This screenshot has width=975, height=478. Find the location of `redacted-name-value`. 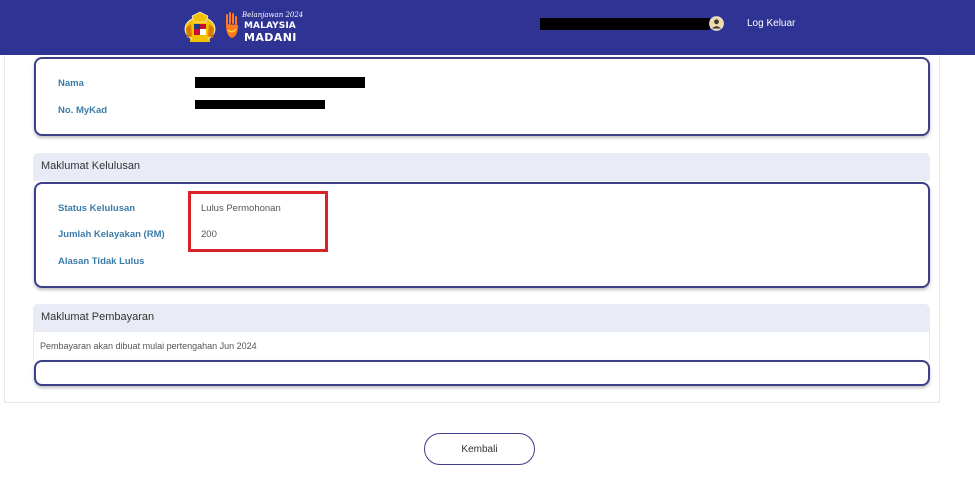

redacted-name-value is located at coordinates (280, 82).